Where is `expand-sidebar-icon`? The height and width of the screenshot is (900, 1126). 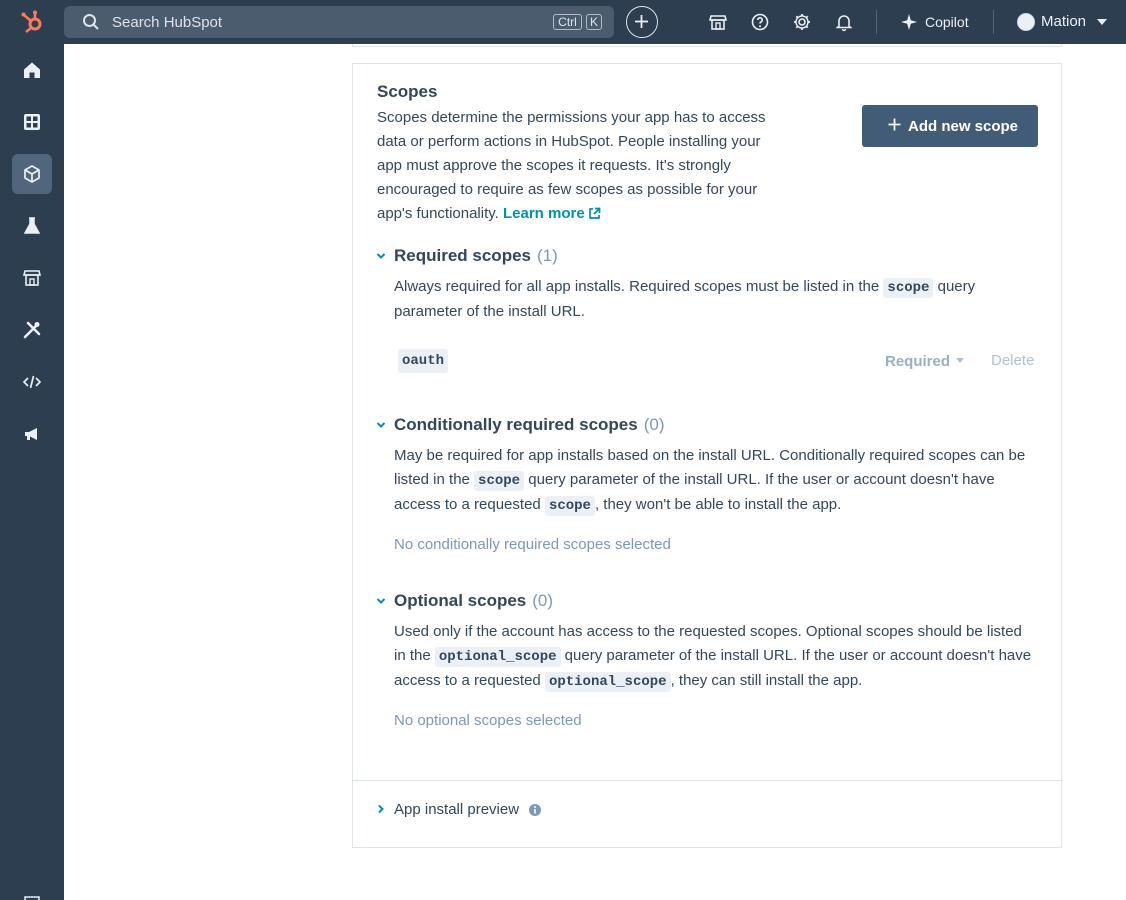
expand-sidebar-icon is located at coordinates (32, 898).